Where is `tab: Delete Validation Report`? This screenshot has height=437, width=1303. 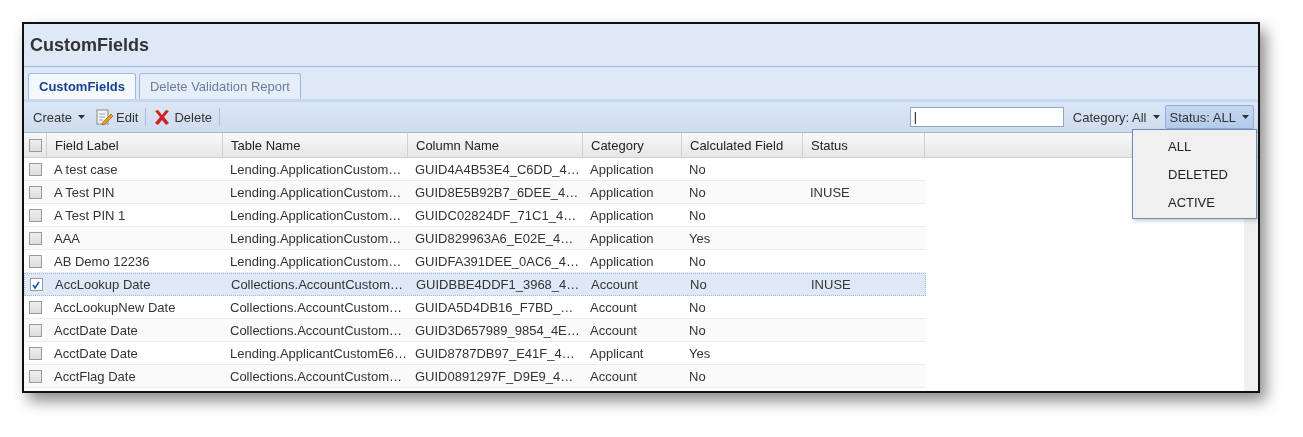 tab: Delete Validation Report is located at coordinates (219, 86).